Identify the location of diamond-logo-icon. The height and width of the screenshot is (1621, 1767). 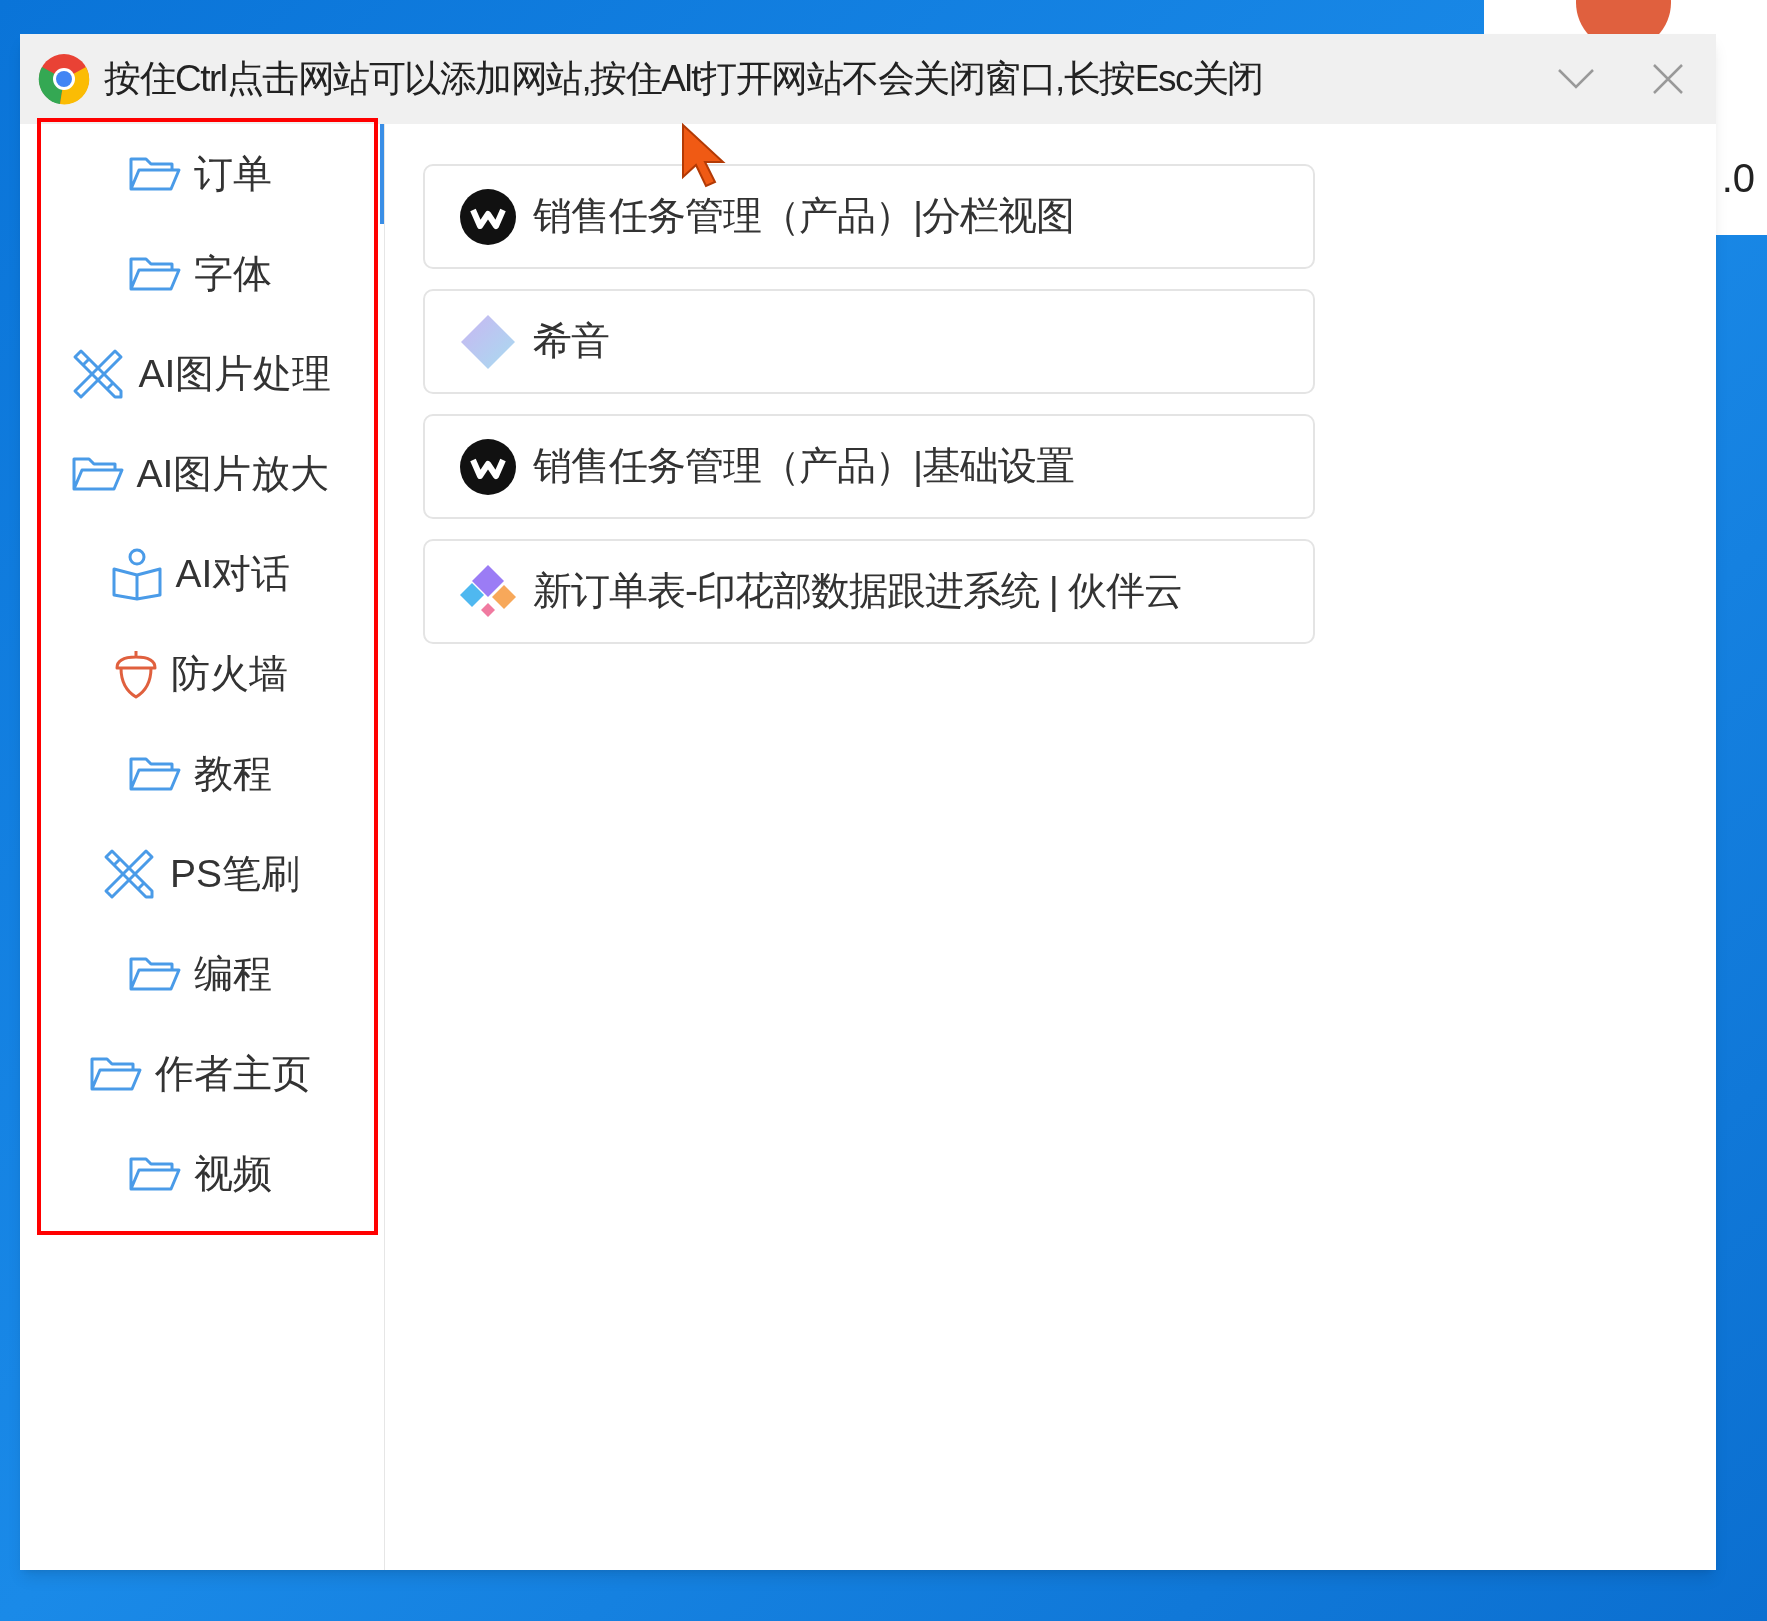
(488, 341).